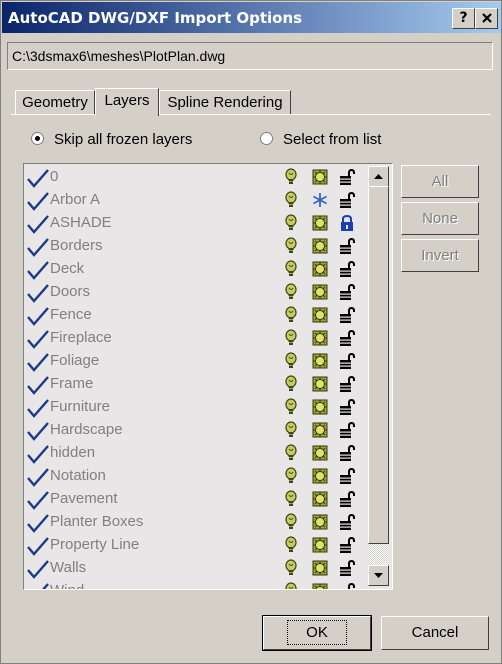 The image size is (502, 664). Describe the element at coordinates (378, 365) in the screenshot. I see `scroll-thumb` at that location.